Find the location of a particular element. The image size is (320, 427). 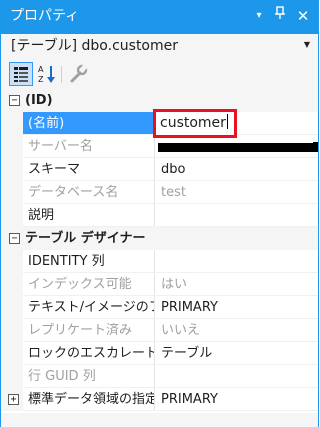

property-row-rowguid: 行 GUID 列 is located at coordinates (159, 376).